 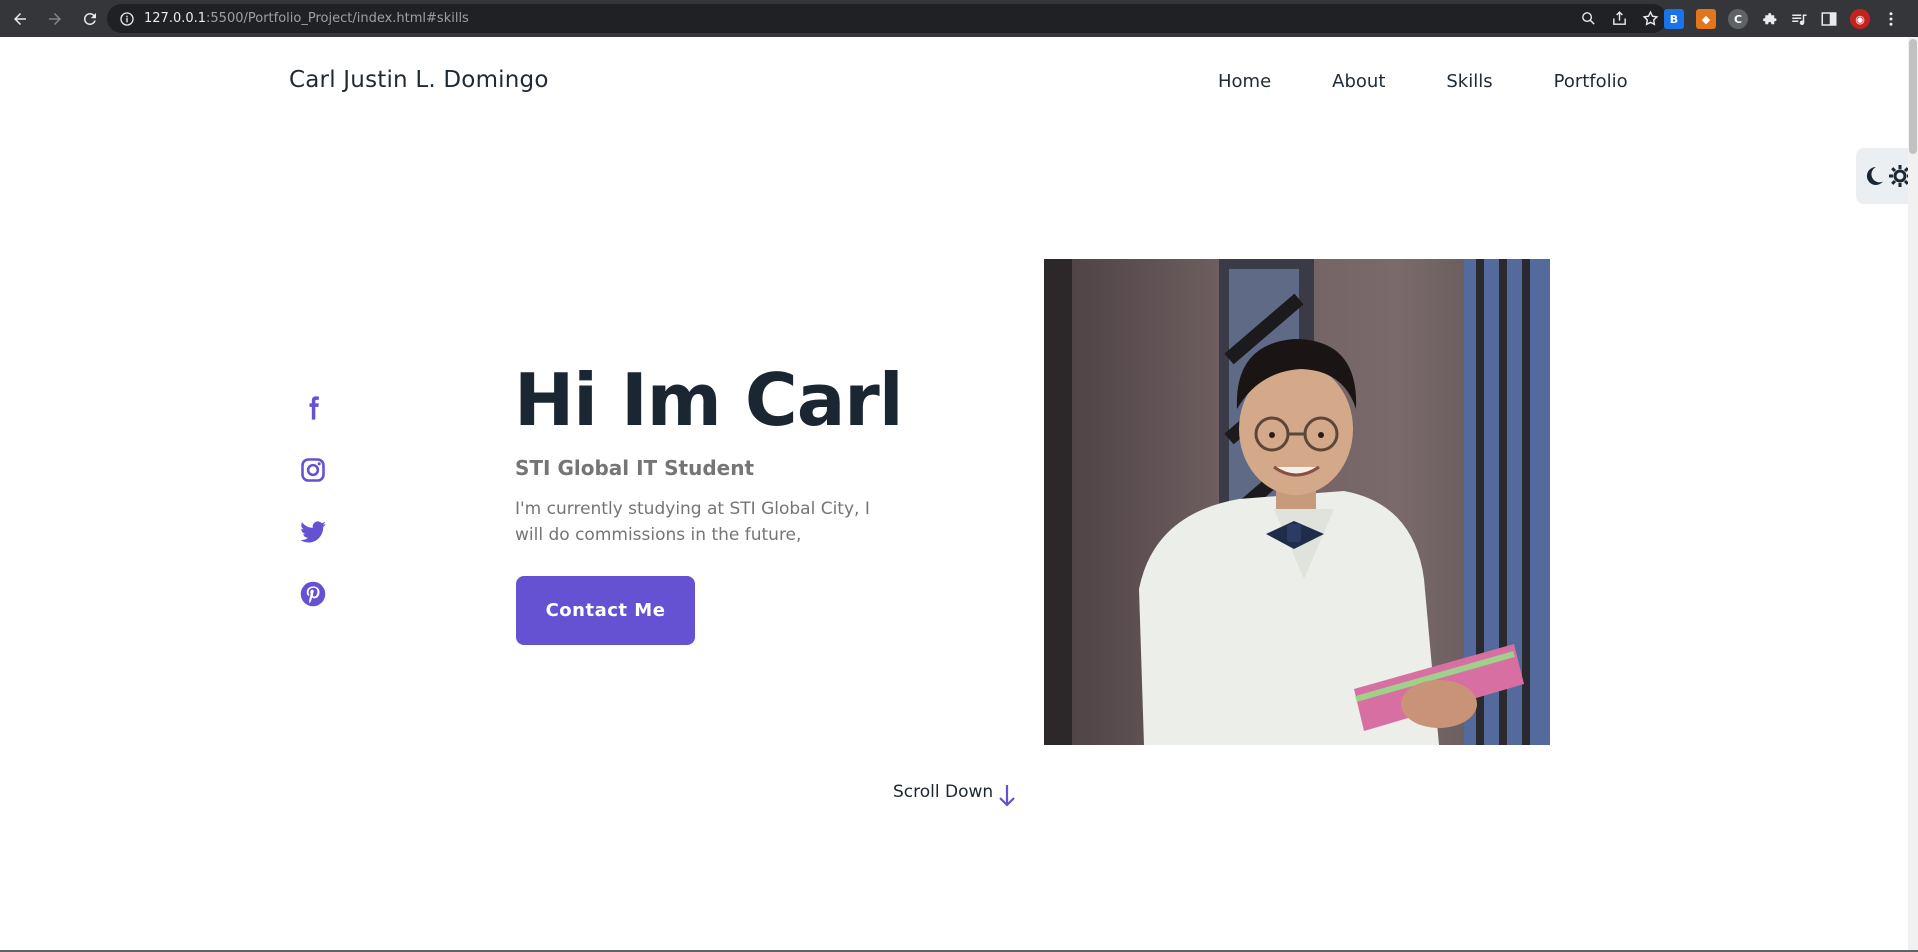 What do you see at coordinates (1913, 96) in the screenshot?
I see `scrollbar-thumb` at bounding box center [1913, 96].